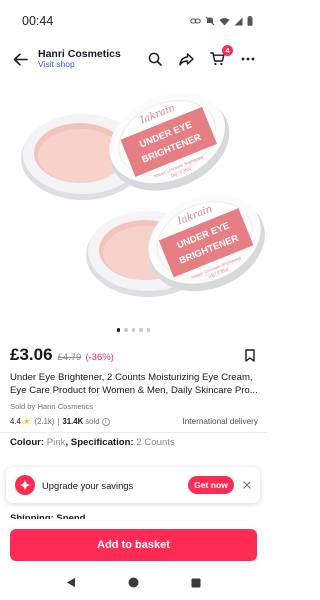  Describe the element at coordinates (250, 355) in the screenshot. I see `bookmark-icon` at that location.